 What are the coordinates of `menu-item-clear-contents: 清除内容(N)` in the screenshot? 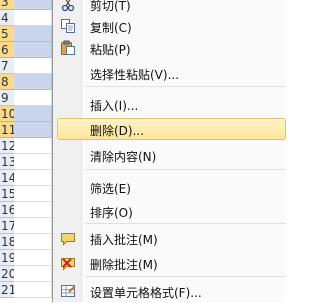 It's located at (169, 155).